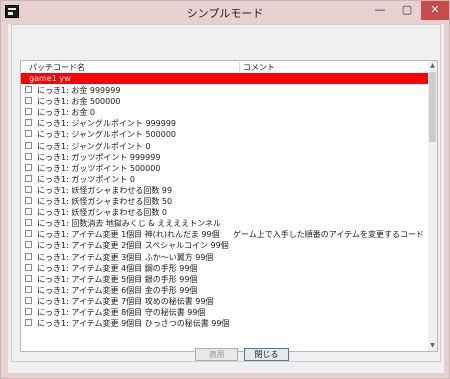 The height and width of the screenshot is (379, 450). Describe the element at coordinates (224, 222) in the screenshot. I see `list-row: にっき1: 回数消去 地獄みくじ & ええええトンネル` at that location.